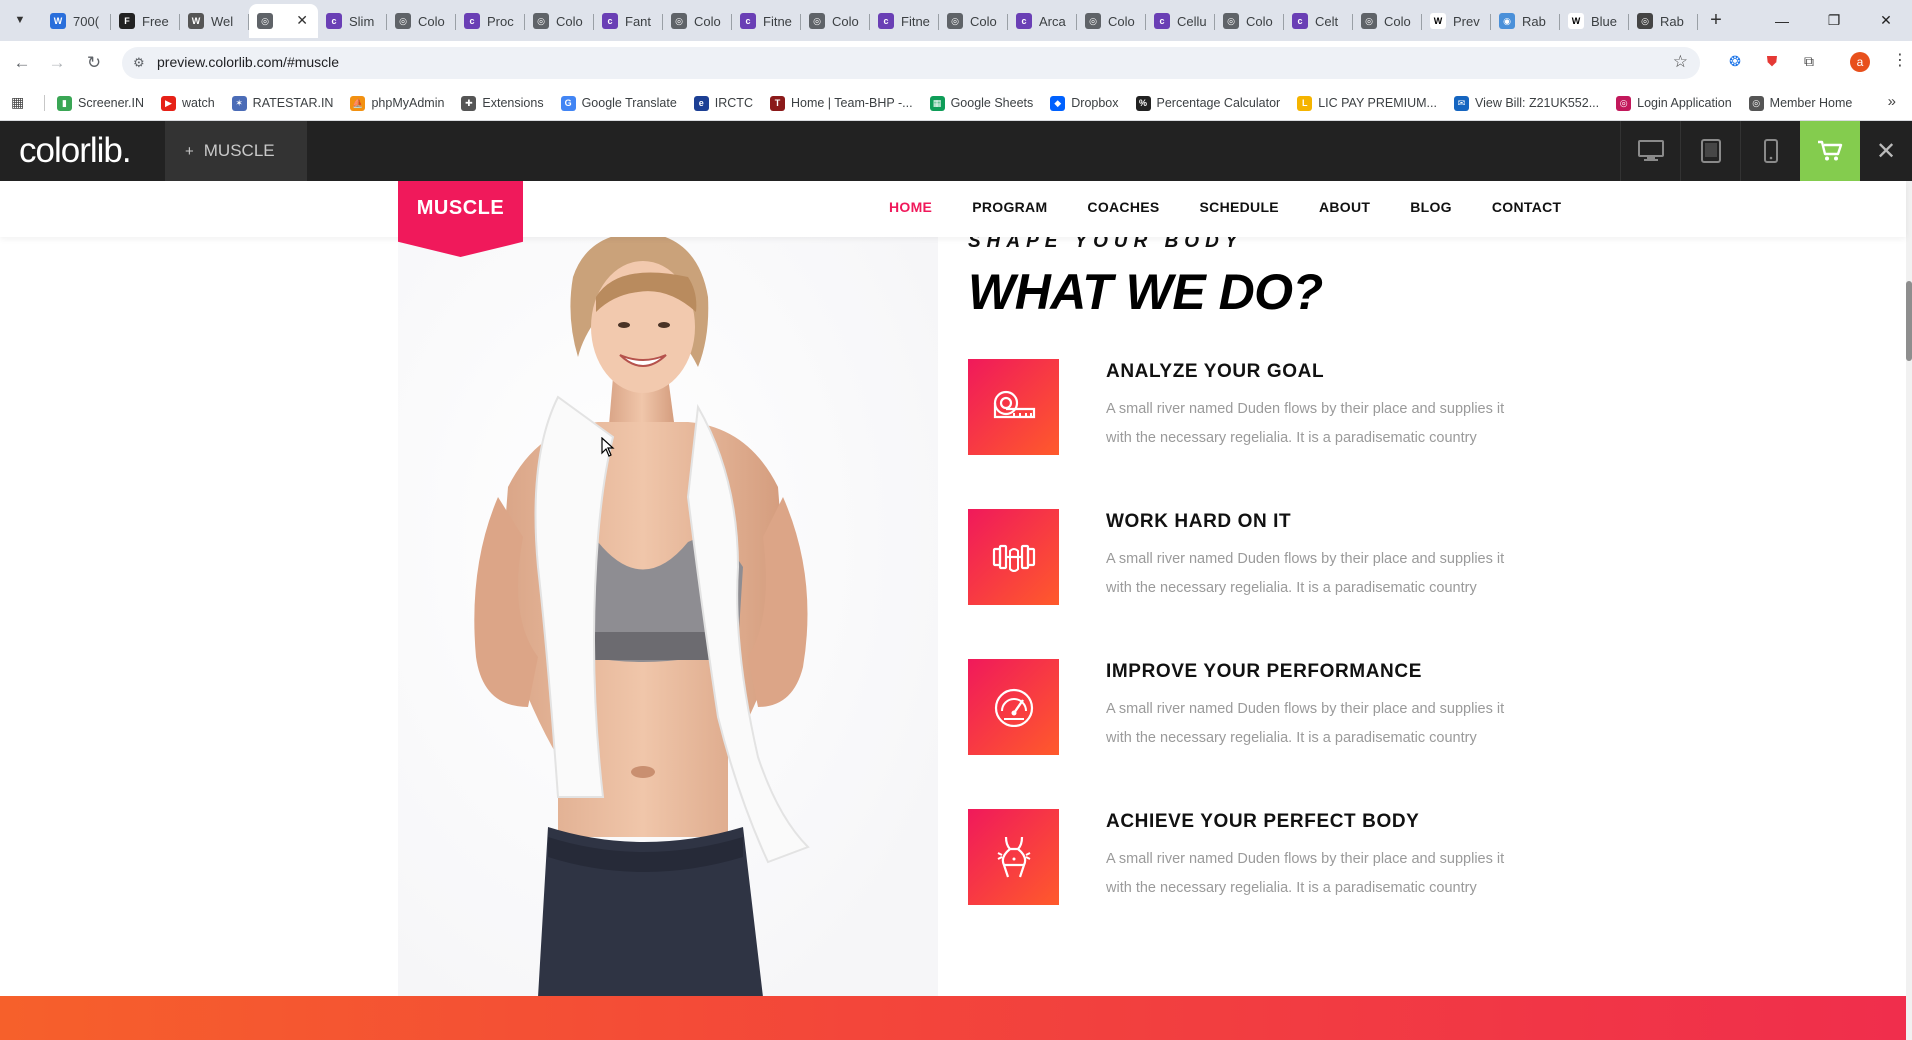  Describe the element at coordinates (75, 151) in the screenshot. I see `colorlib-logo: colorlib.` at that location.